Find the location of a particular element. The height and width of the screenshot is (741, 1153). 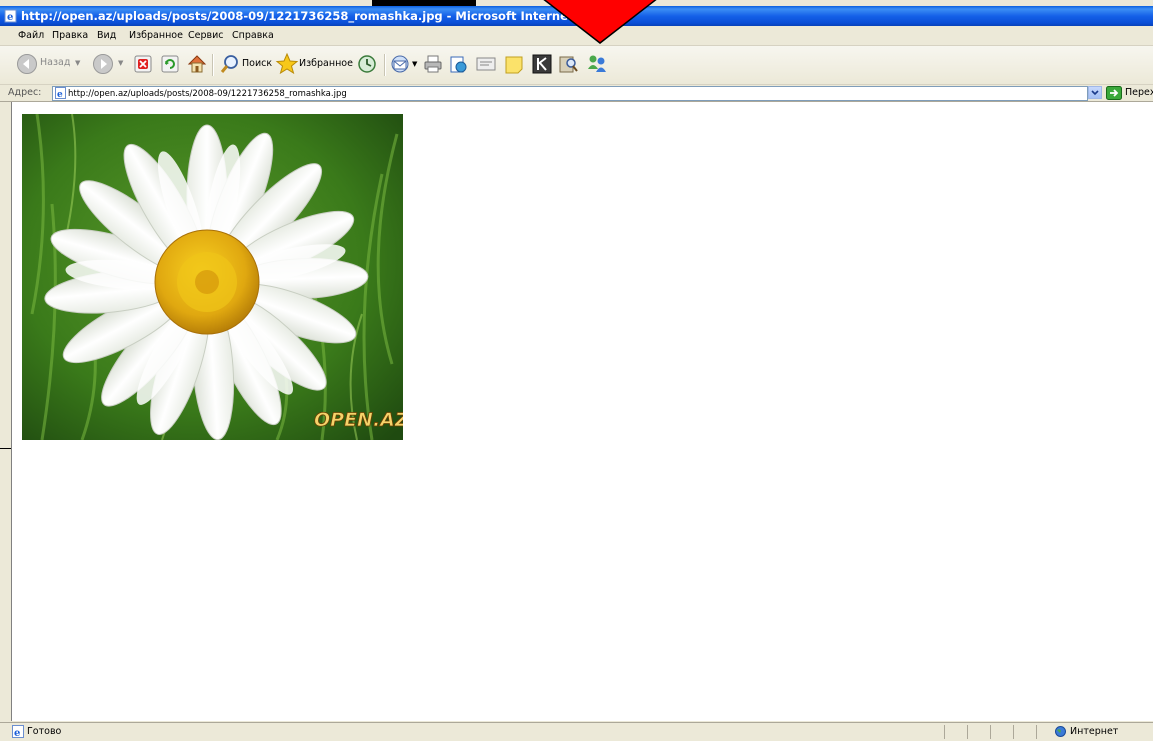

history-icon is located at coordinates (367, 64).